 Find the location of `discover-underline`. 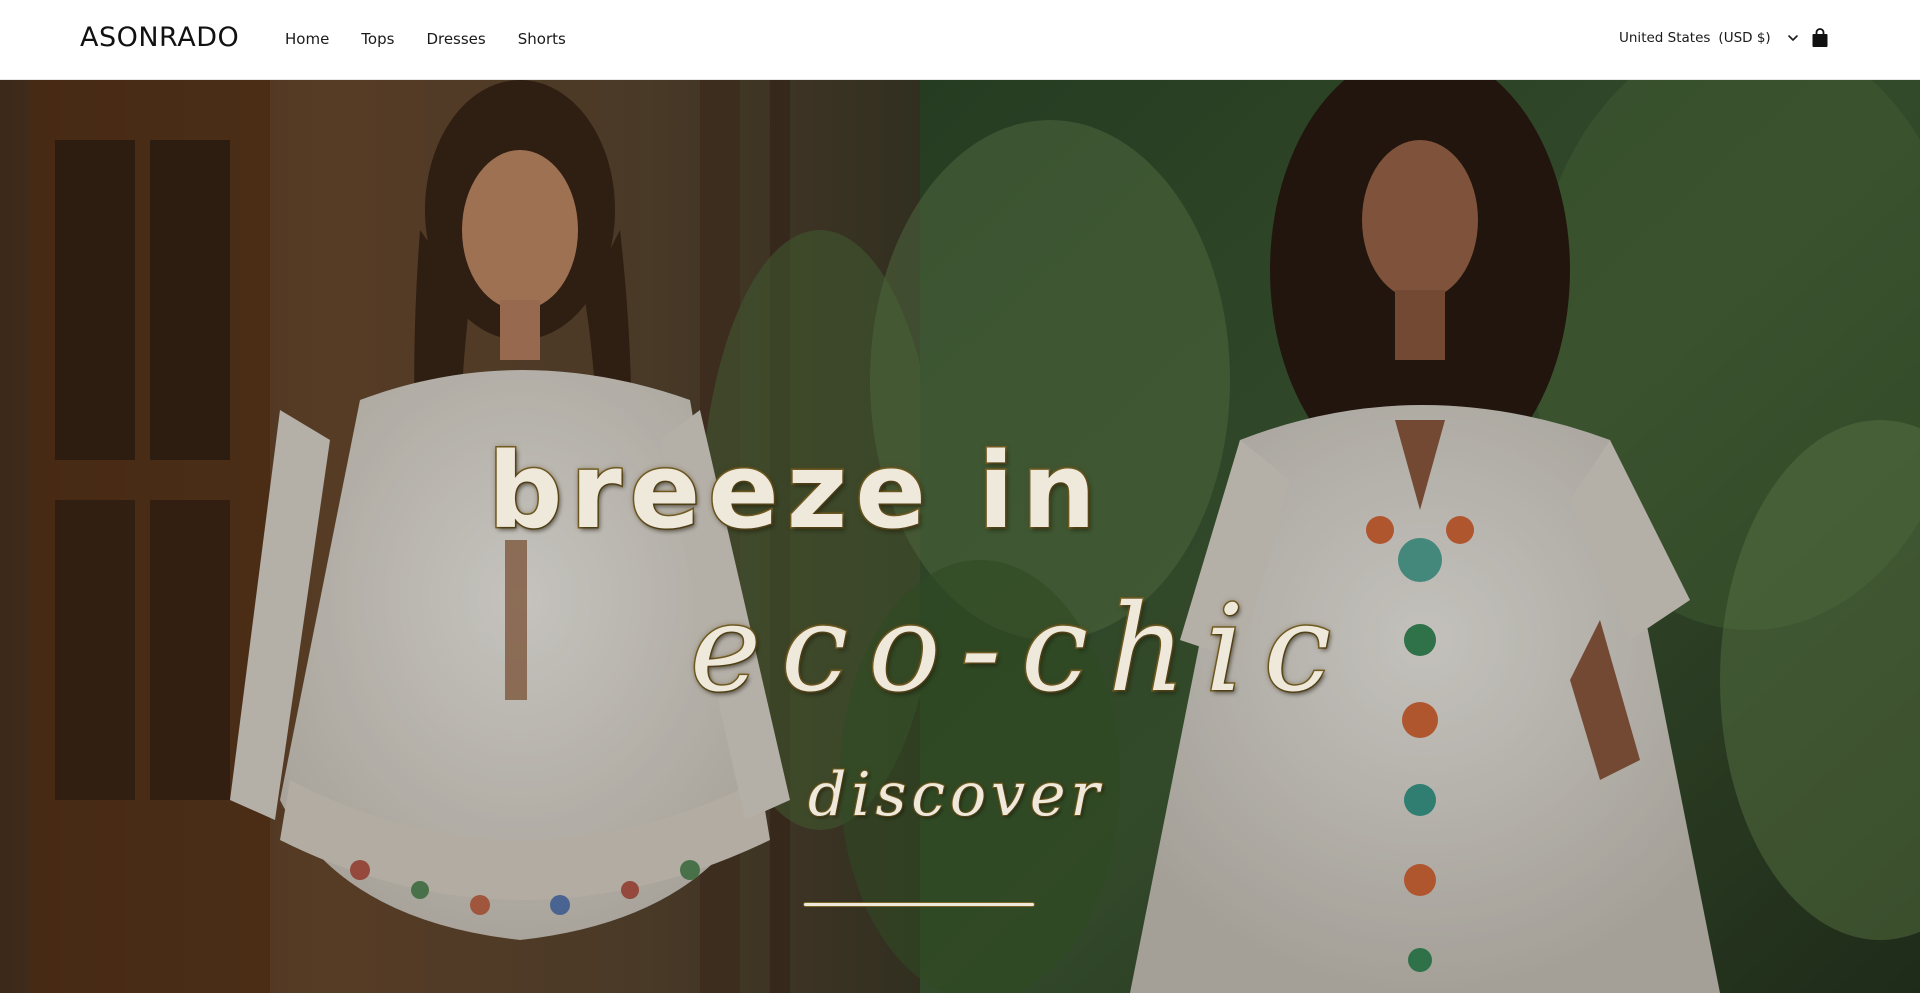

discover-underline is located at coordinates (919, 904).